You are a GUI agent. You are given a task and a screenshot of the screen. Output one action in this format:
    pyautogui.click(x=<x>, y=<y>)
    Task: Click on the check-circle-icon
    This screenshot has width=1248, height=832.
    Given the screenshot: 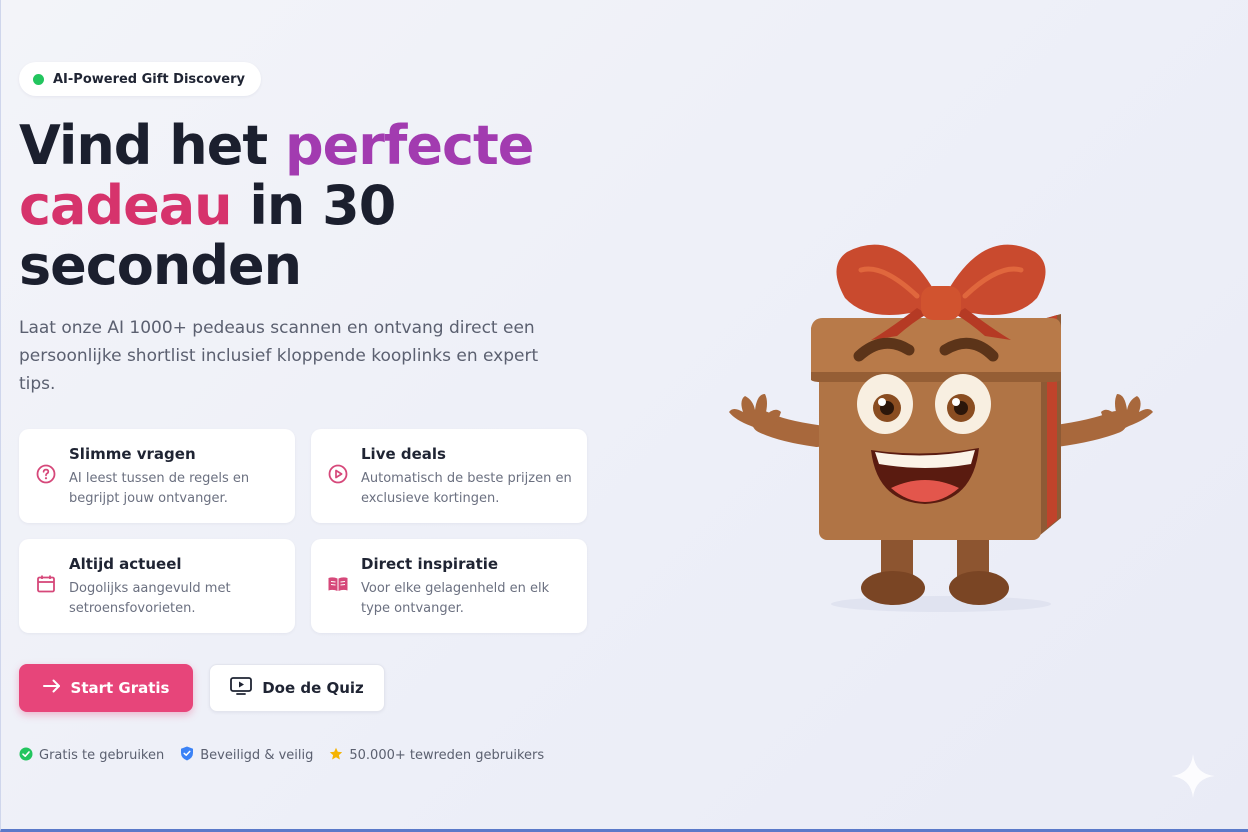 What is the action you would take?
    pyautogui.click(x=26, y=756)
    